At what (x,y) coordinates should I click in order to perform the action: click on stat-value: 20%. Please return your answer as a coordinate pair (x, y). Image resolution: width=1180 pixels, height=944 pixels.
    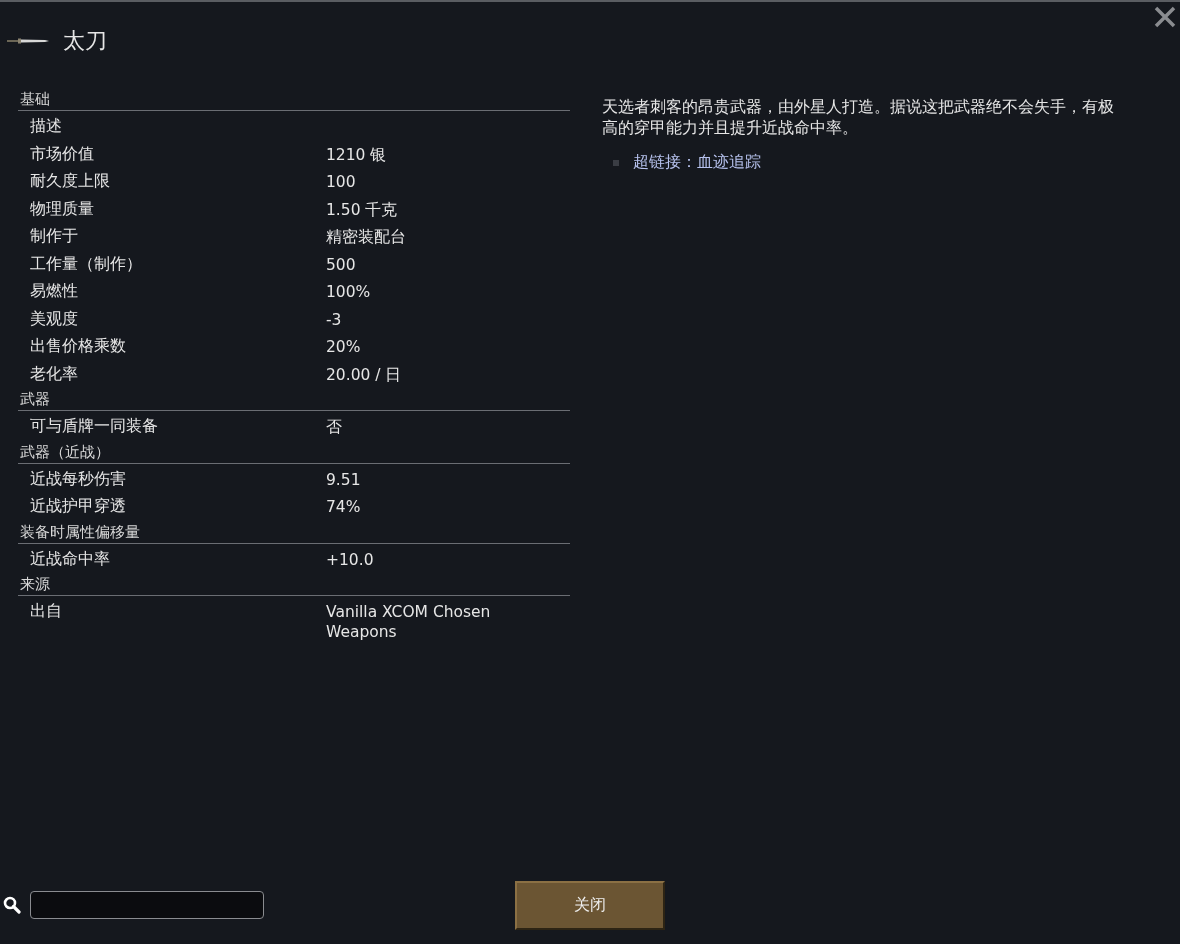
    Looking at the image, I should click on (344, 347).